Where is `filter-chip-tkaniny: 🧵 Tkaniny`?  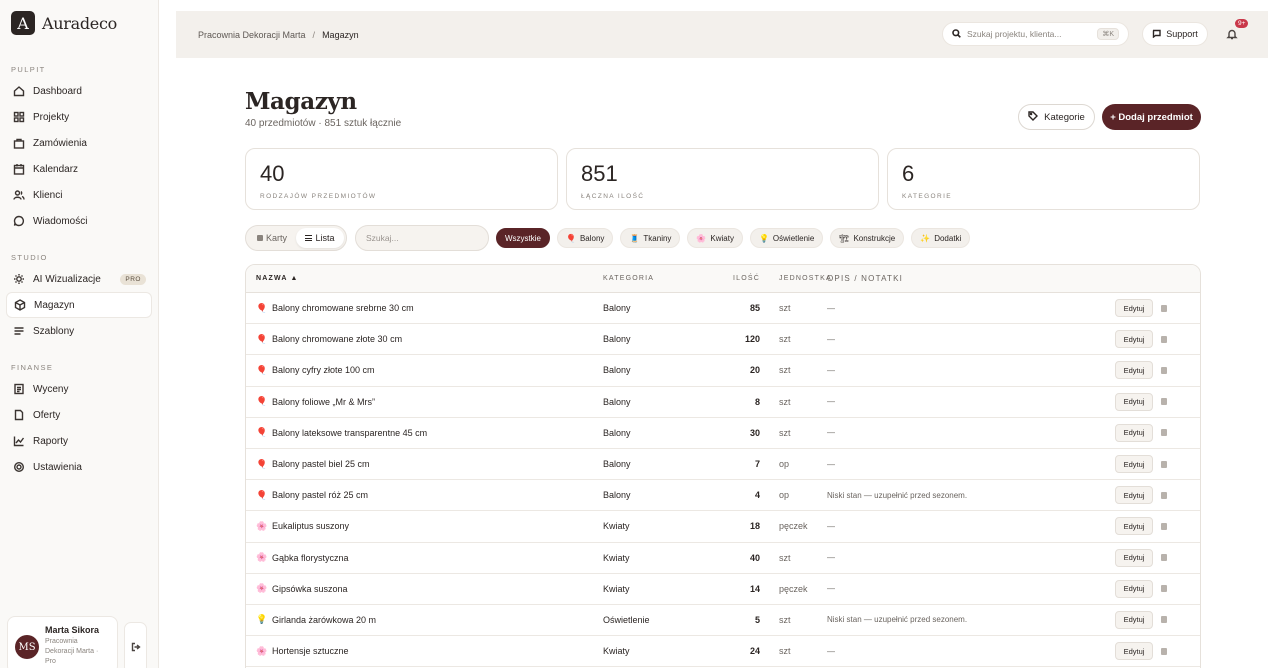
filter-chip-tkaniny: 🧵 Tkaniny is located at coordinates (650, 238).